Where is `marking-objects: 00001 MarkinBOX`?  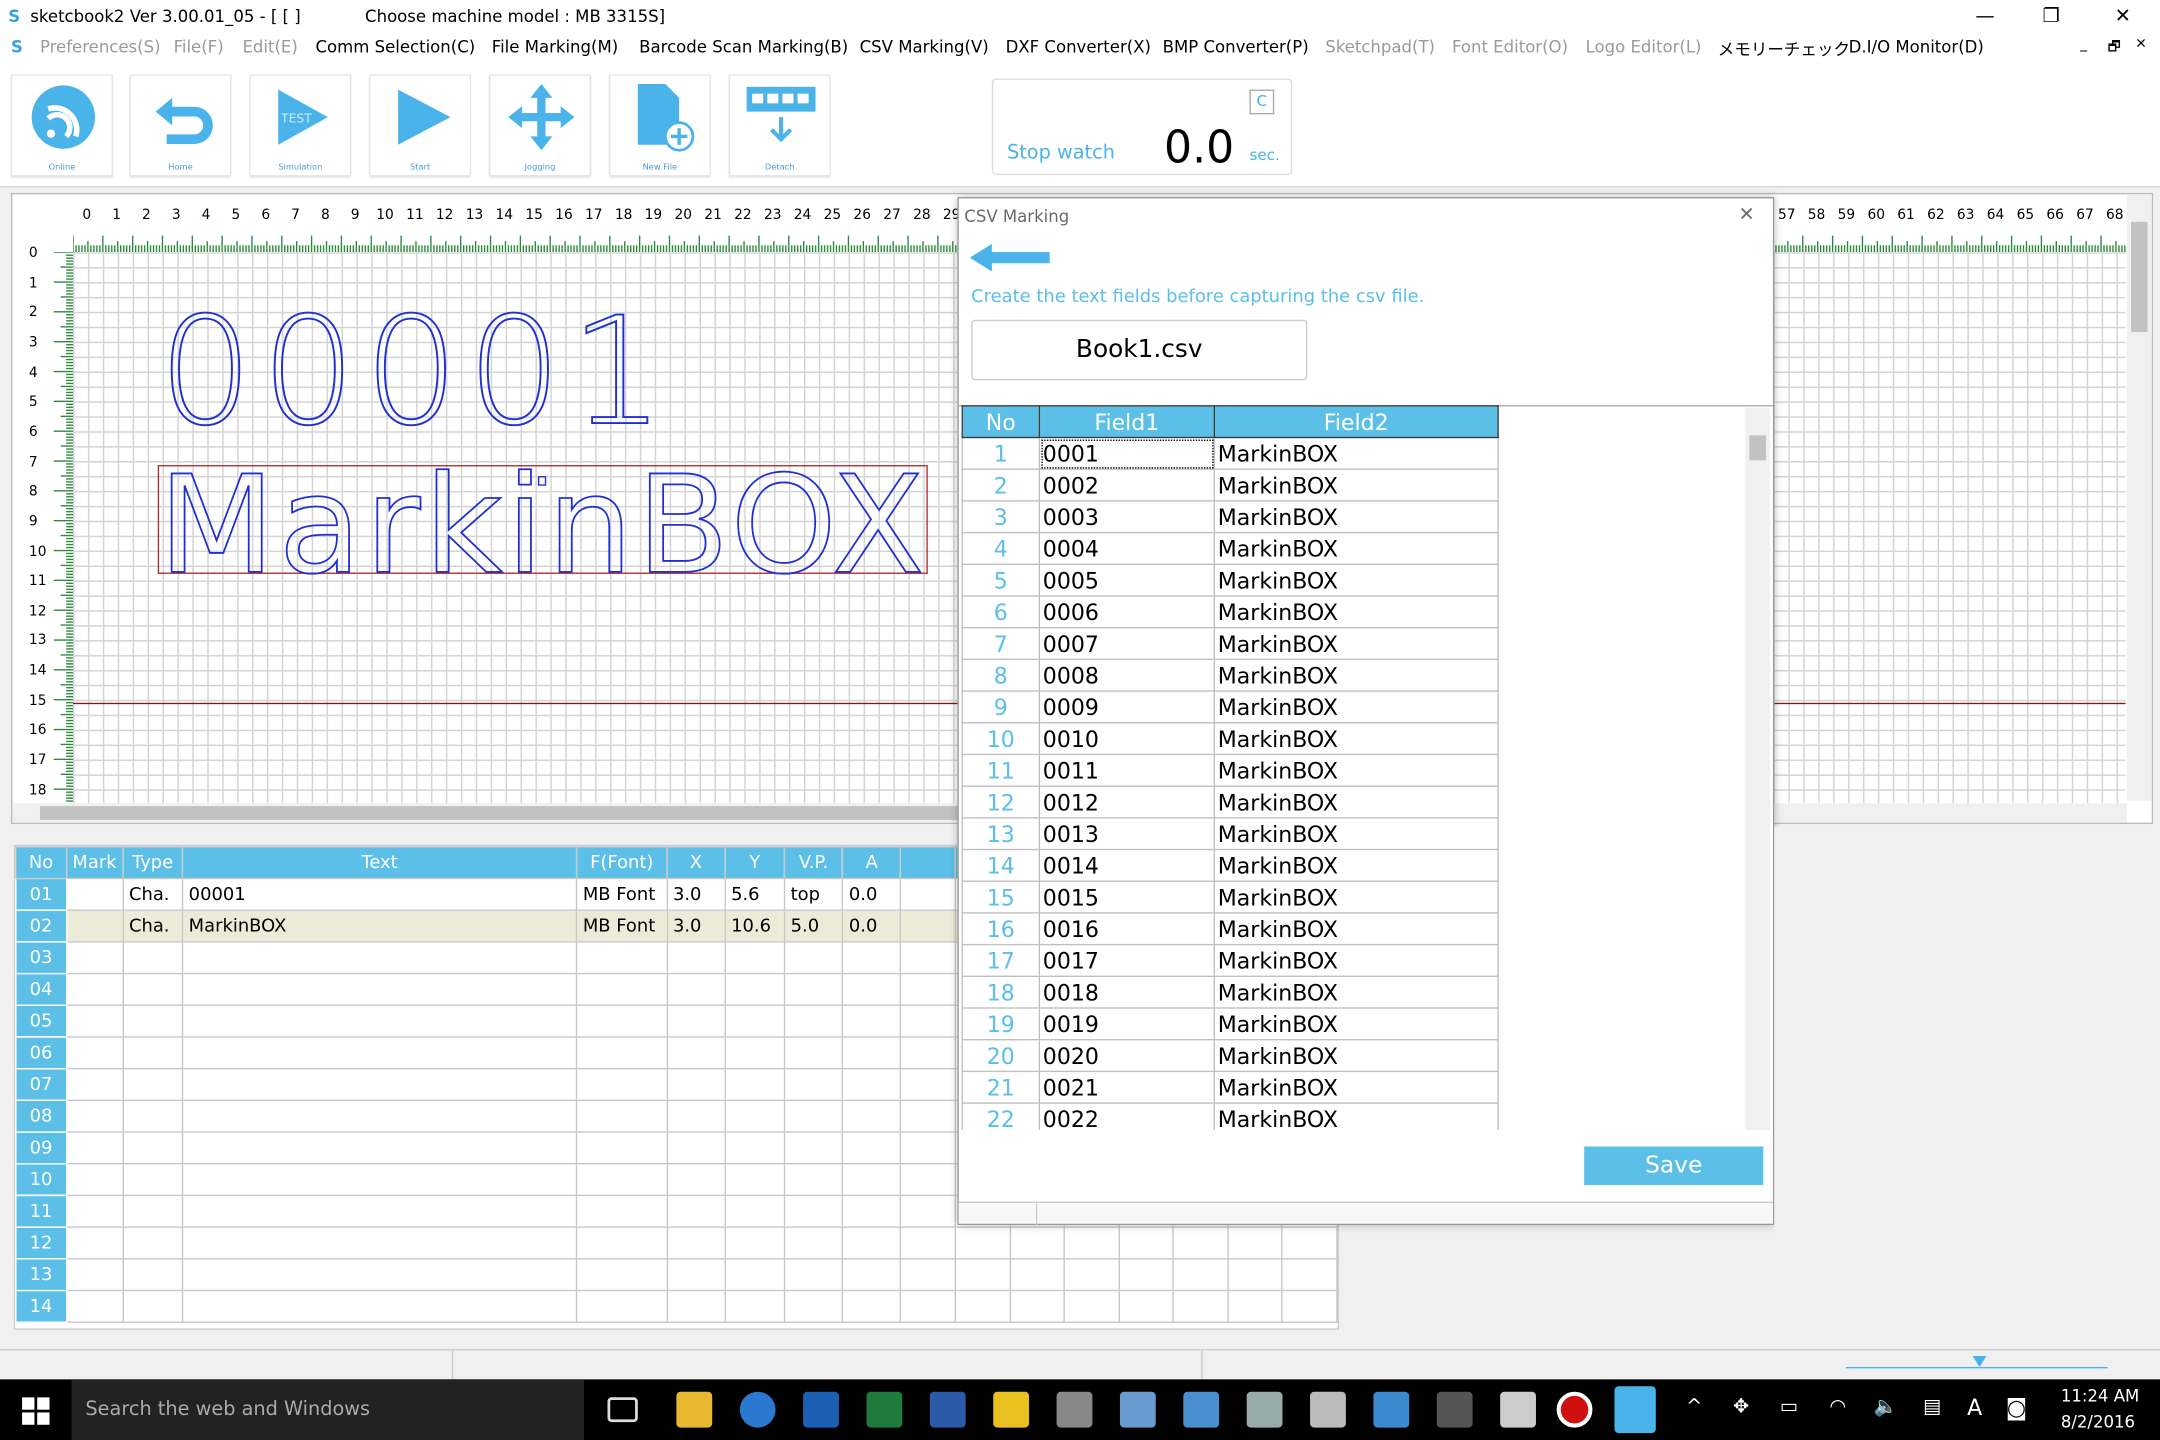
marking-objects: 00001 MarkinBOX is located at coordinates (555, 424).